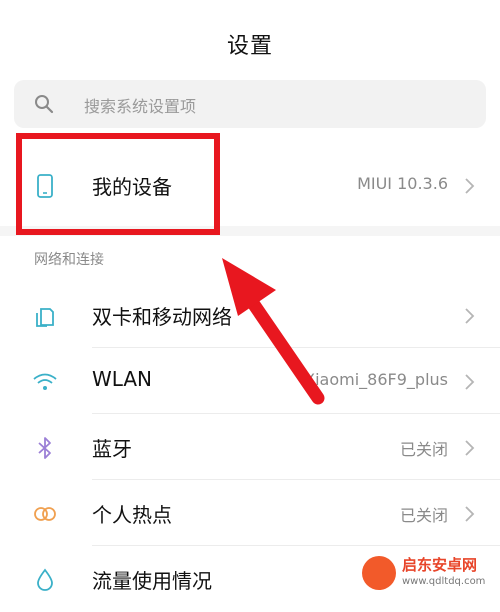 The image size is (500, 612). I want to click on watermark: 启东安卓网 www.qdltdq.com, so click(427, 573).